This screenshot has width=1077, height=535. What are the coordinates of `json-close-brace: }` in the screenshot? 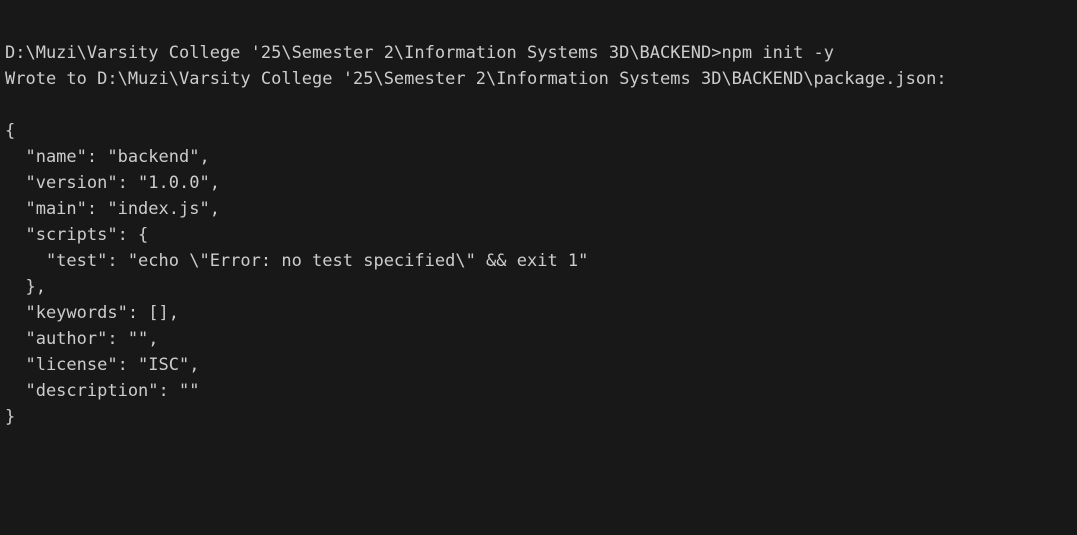 It's located at (10, 417).